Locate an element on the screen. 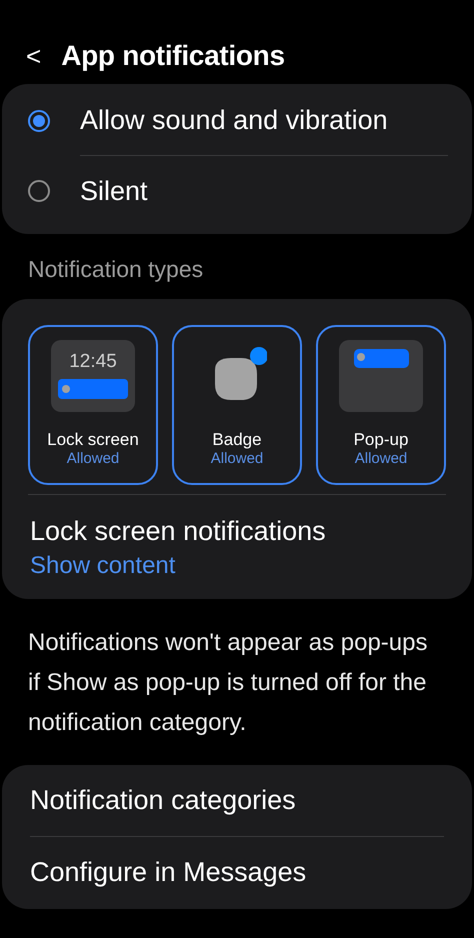 This screenshot has height=938, width=474. tile-label: Badge is located at coordinates (237, 439).